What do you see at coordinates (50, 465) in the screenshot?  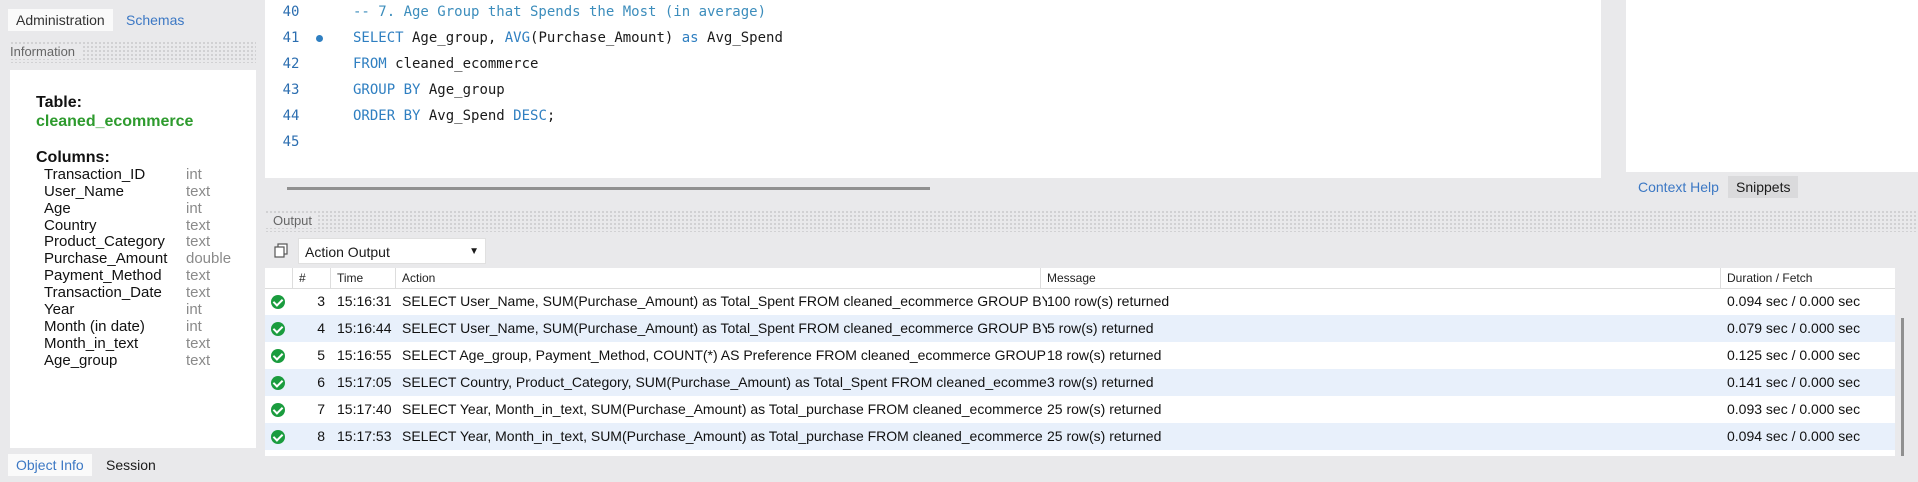 I see `tab-object-info: Object Info` at bounding box center [50, 465].